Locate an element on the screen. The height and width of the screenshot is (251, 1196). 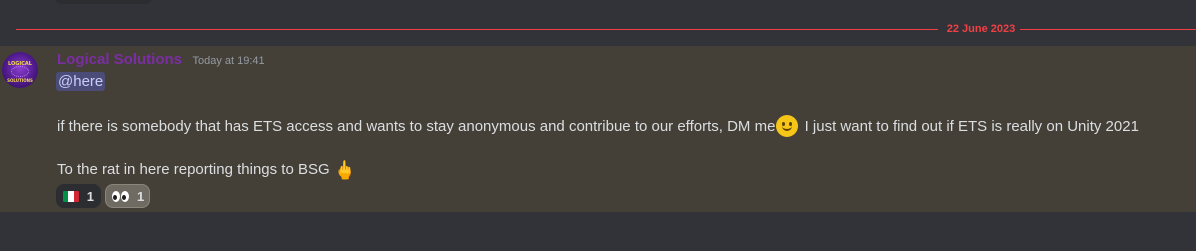
slightly-smiling-face-icon is located at coordinates (787, 126).